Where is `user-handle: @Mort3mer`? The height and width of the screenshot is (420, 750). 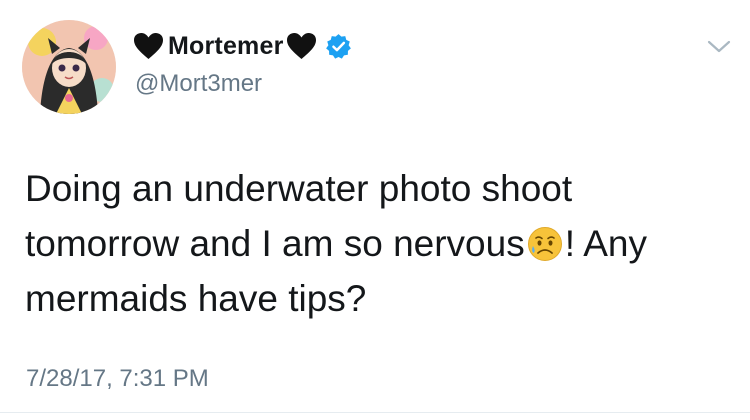 user-handle: @Mort3mer is located at coordinates (198, 84).